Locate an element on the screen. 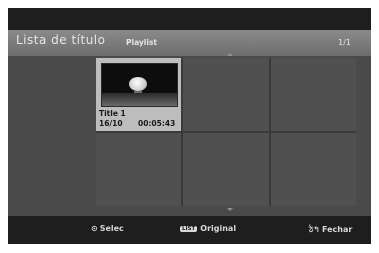  header-bar: Lista de título Playlist 1/1 is located at coordinates (189, 43).